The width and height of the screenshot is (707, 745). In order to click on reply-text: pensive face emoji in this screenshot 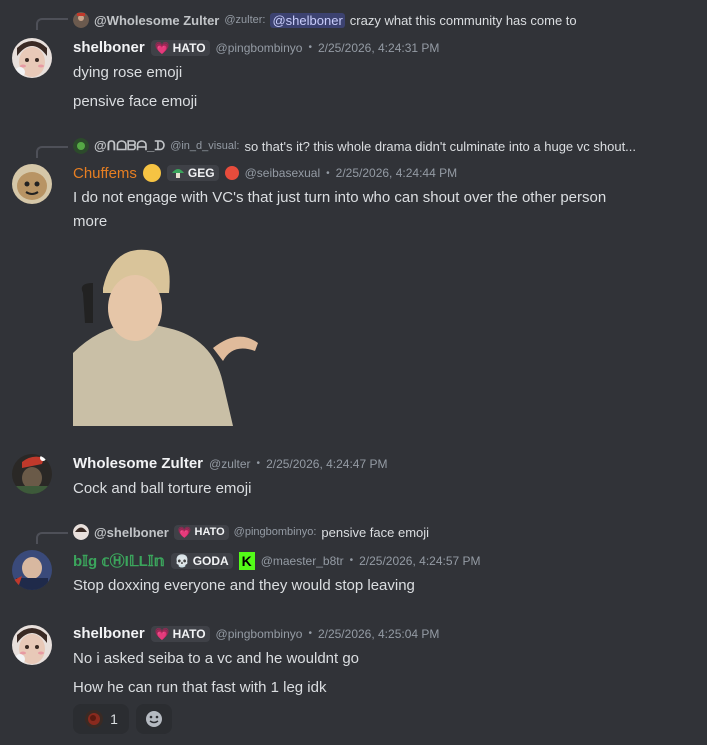, I will do `click(375, 532)`.